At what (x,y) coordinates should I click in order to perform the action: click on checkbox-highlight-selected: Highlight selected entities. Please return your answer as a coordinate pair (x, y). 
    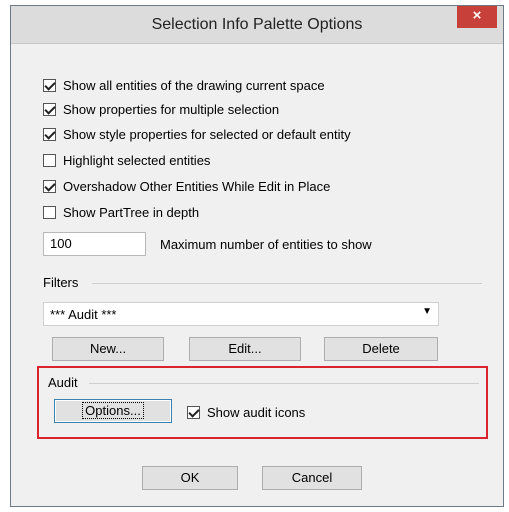
    Looking at the image, I should click on (126, 160).